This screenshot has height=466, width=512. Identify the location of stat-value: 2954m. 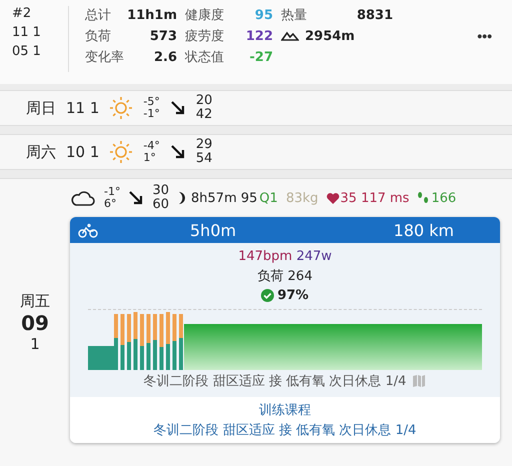
(330, 36).